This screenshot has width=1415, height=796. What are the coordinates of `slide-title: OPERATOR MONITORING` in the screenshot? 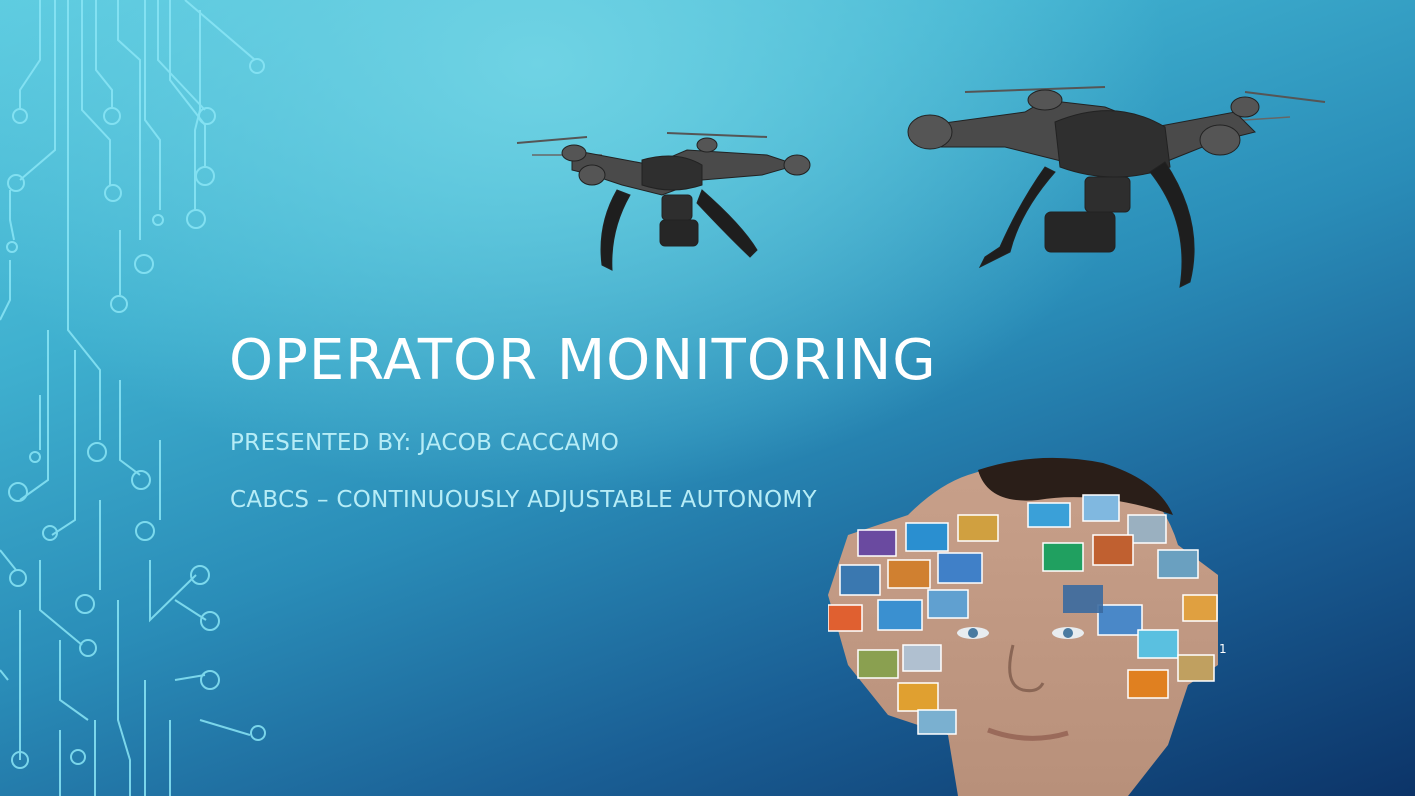 It's located at (583, 360).